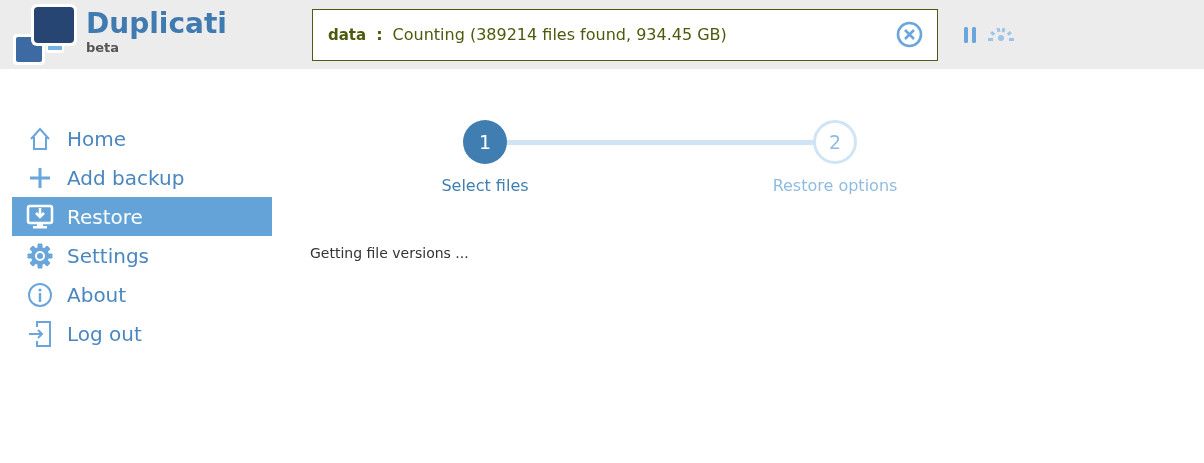 The height and width of the screenshot is (463, 1204). What do you see at coordinates (835, 185) in the screenshot?
I see `step-label: Restore options` at bounding box center [835, 185].